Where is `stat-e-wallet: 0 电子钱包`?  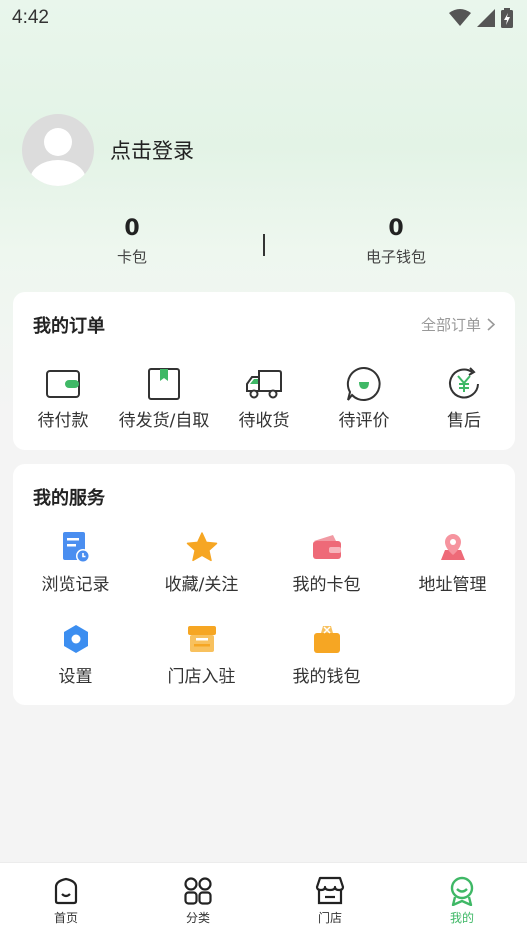
stat-e-wallet: 0 电子钱包 is located at coordinates (396, 240).